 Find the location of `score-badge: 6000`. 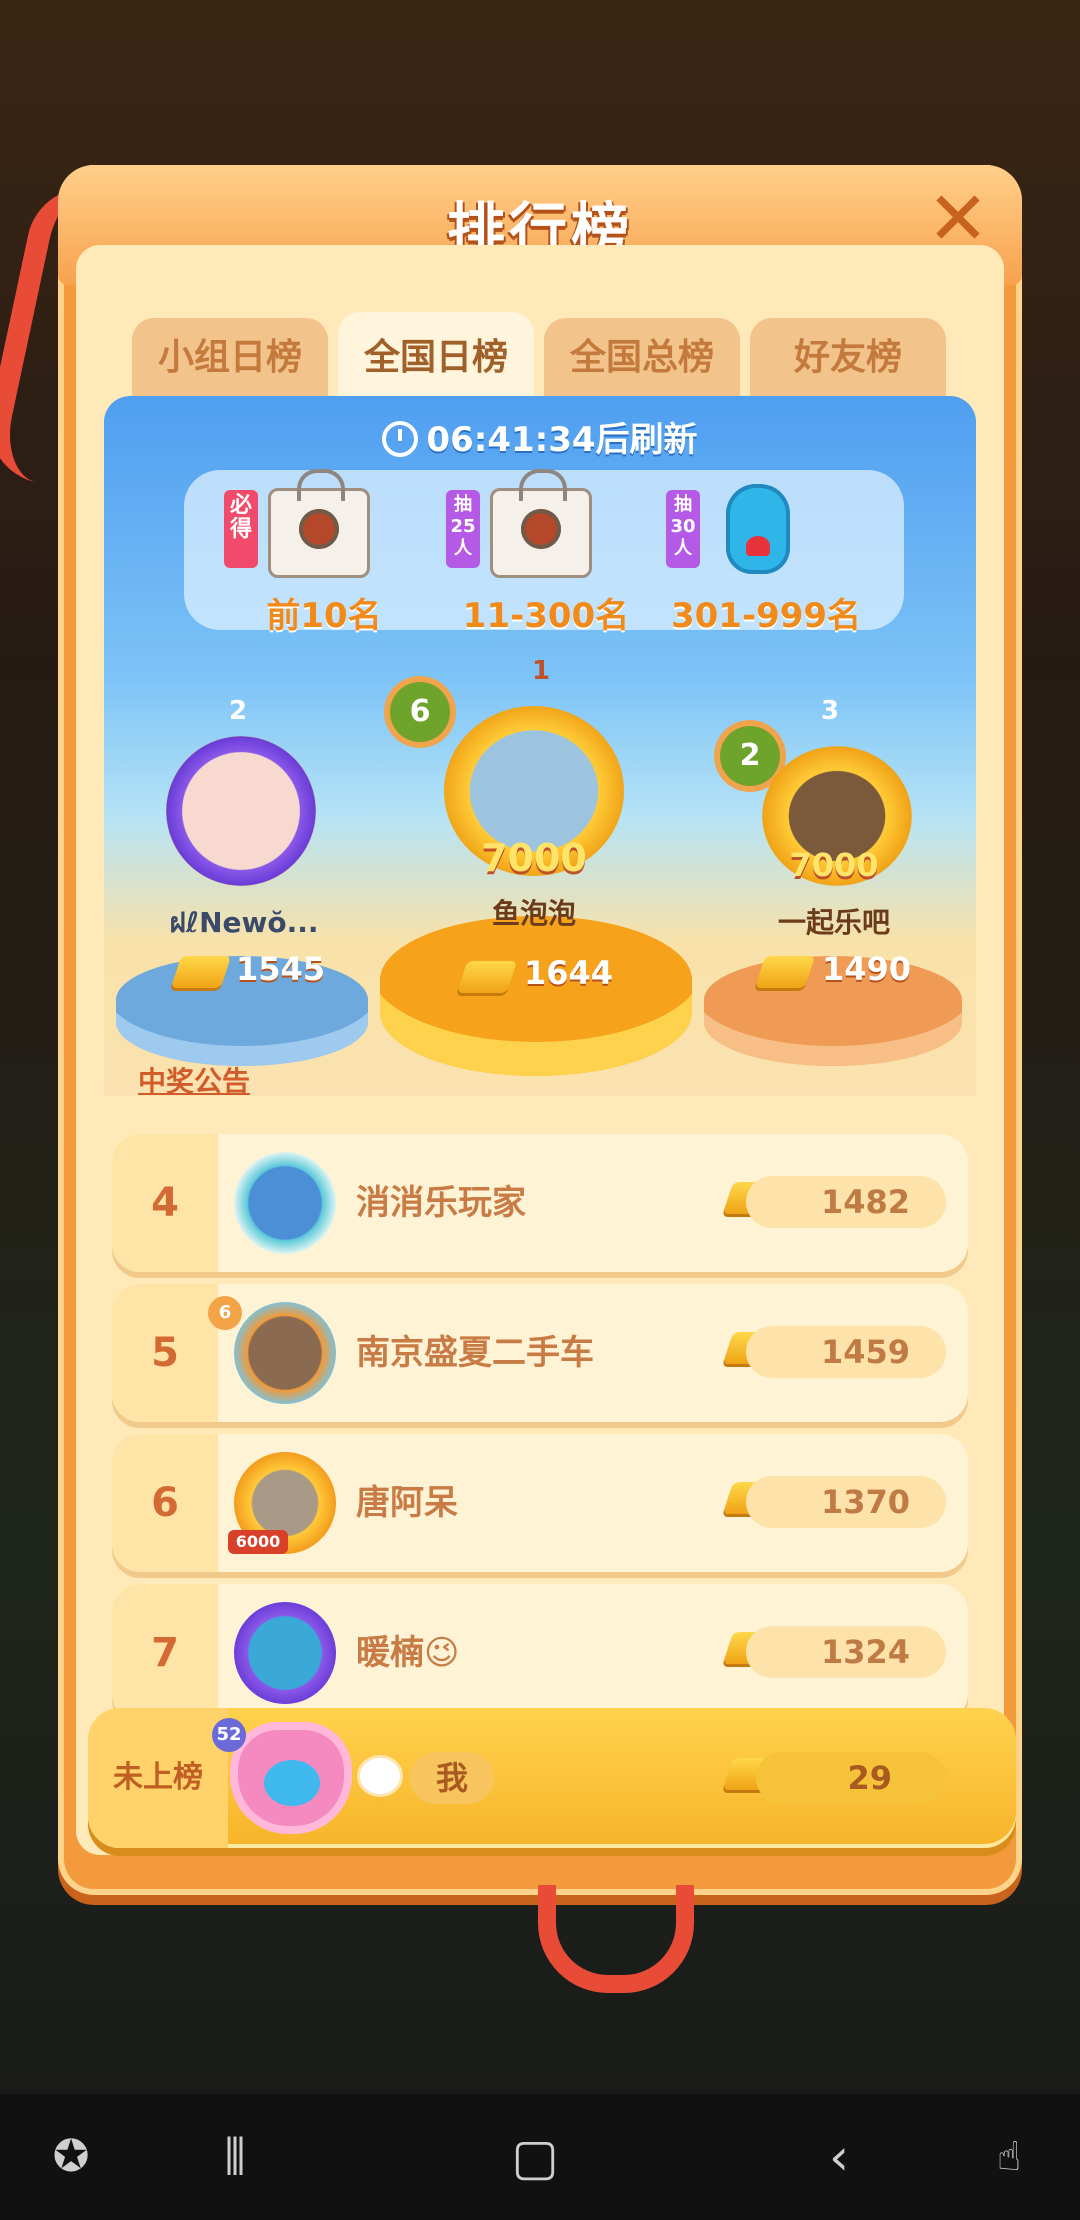

score-badge: 6000 is located at coordinates (258, 1542).